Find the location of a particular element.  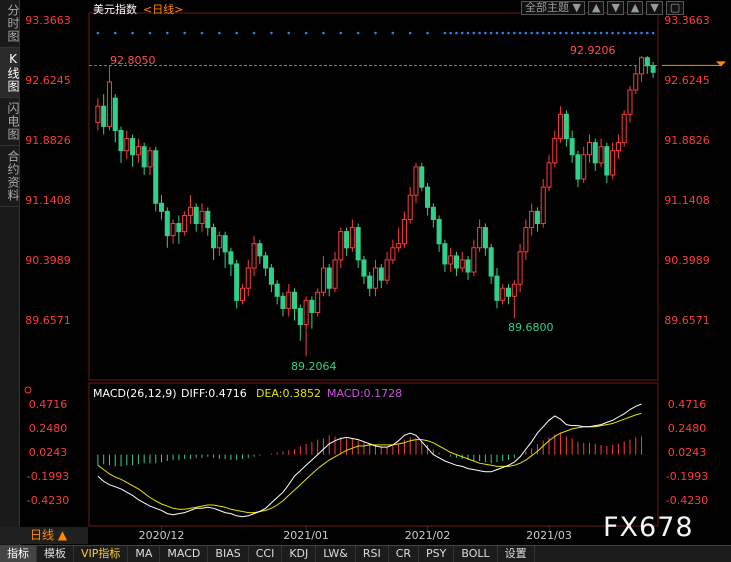

toolbar-item-9: RSI is located at coordinates (372, 554).